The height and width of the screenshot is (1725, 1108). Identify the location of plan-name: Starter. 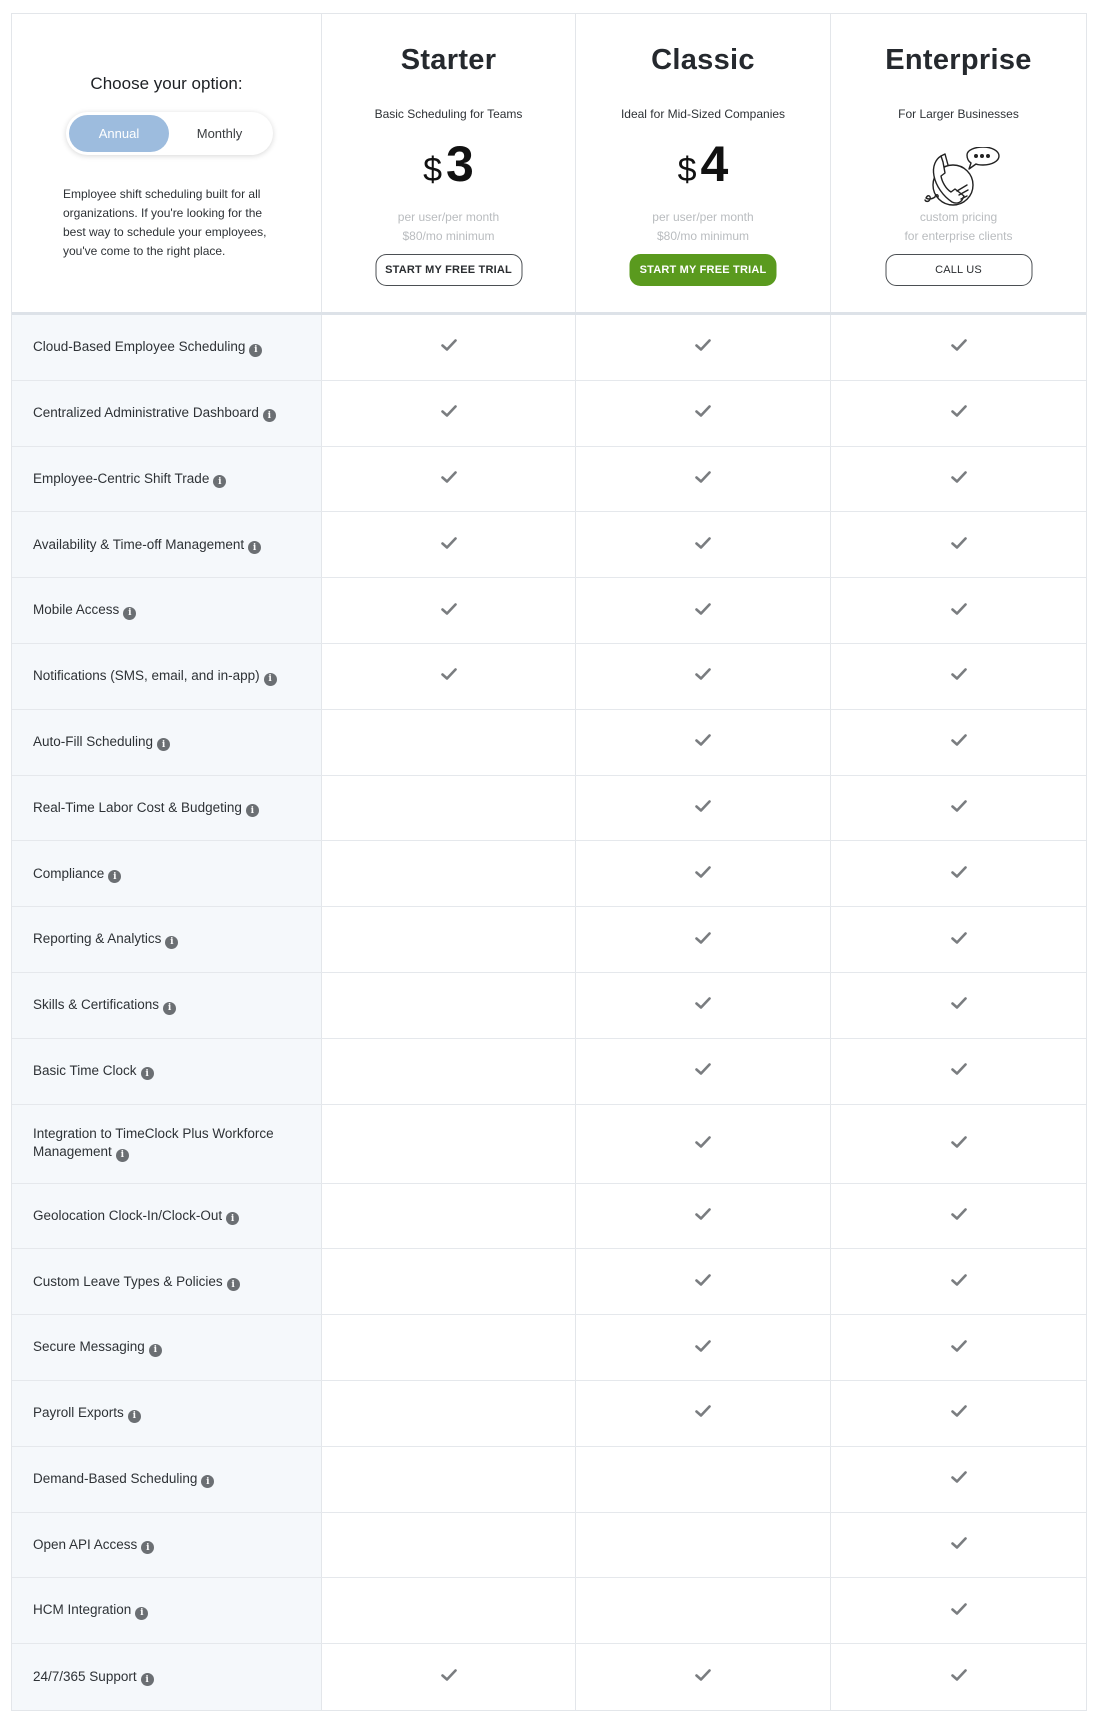
(448, 60).